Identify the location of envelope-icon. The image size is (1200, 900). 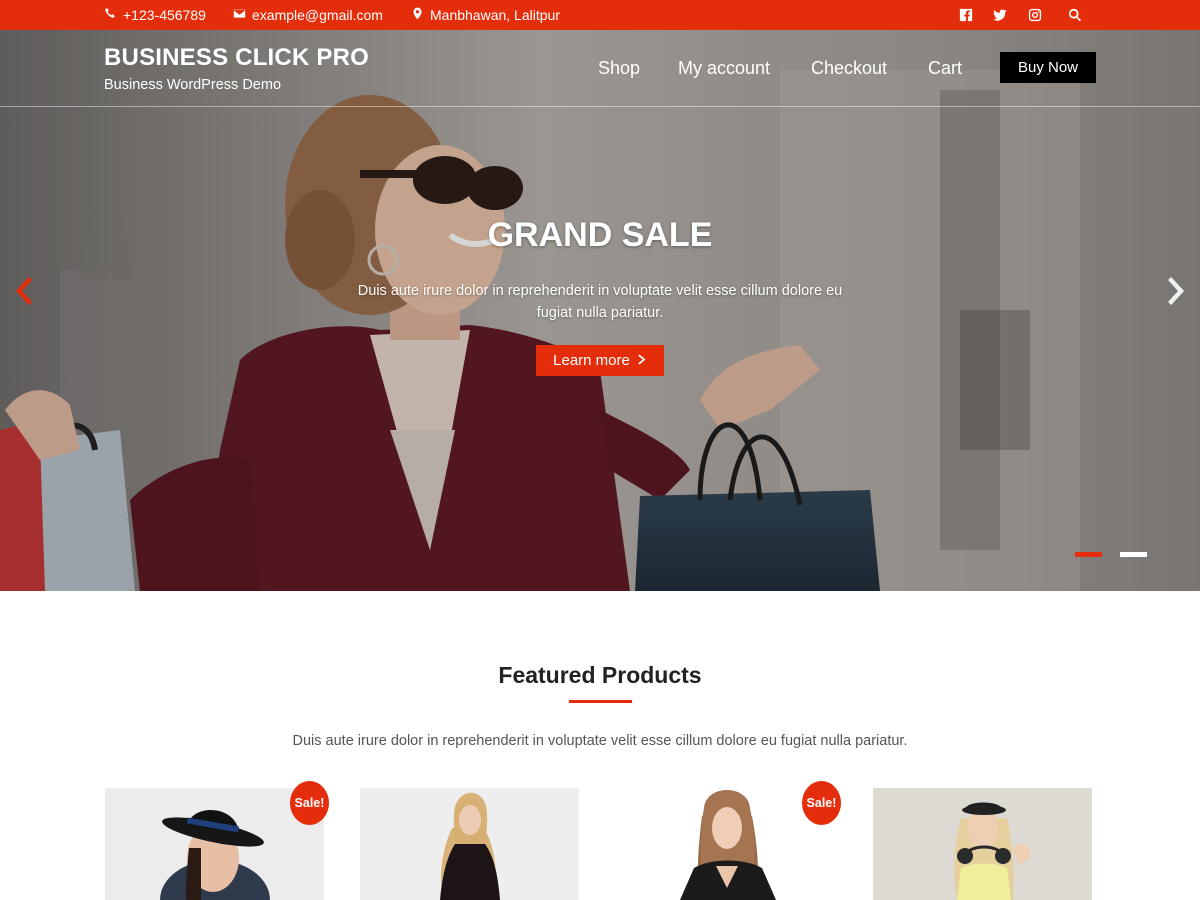
(239, 15).